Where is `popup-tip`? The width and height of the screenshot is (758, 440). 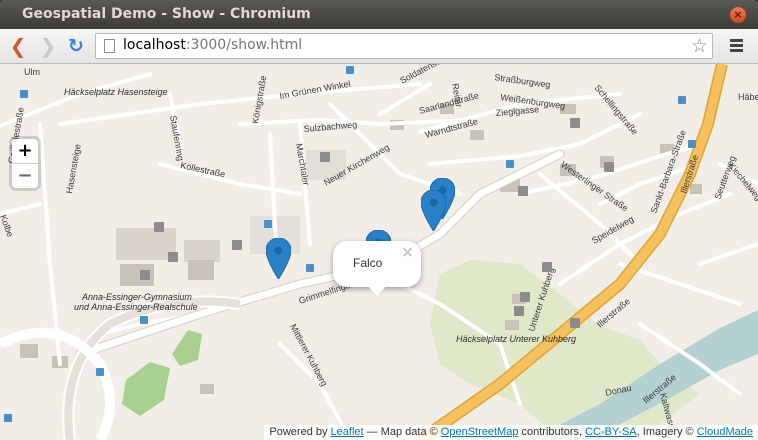
popup-tip is located at coordinates (377, 290).